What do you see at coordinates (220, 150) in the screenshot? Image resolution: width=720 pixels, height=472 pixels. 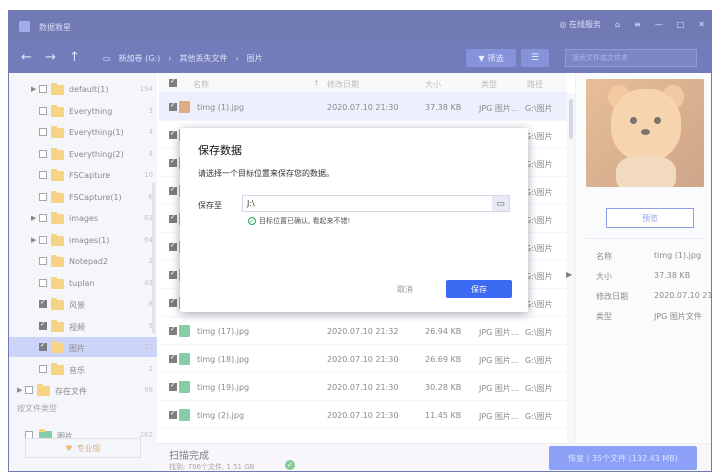 I see `dialog-title: 保存数据` at bounding box center [220, 150].